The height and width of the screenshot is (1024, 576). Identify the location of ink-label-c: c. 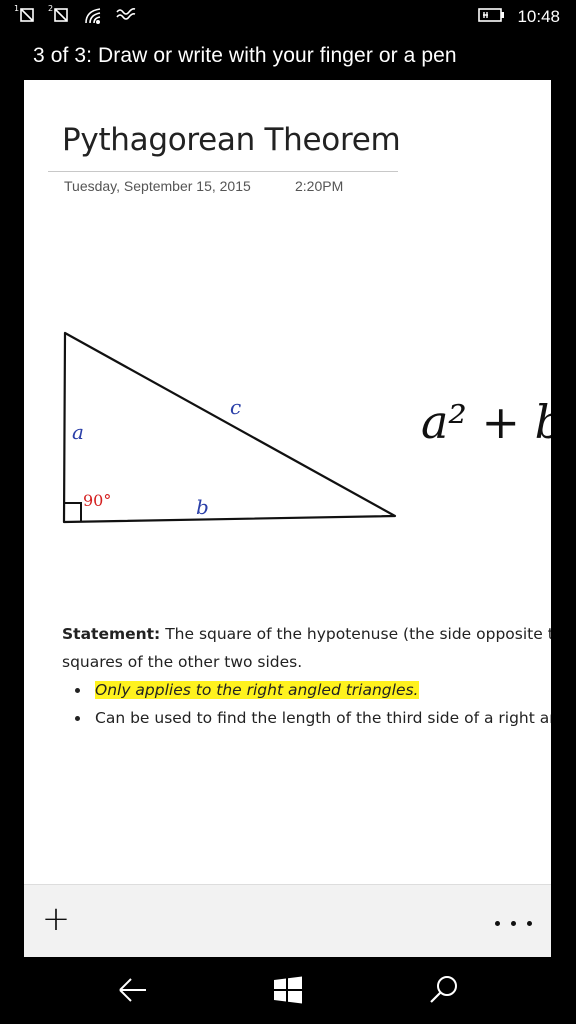
(235, 407).